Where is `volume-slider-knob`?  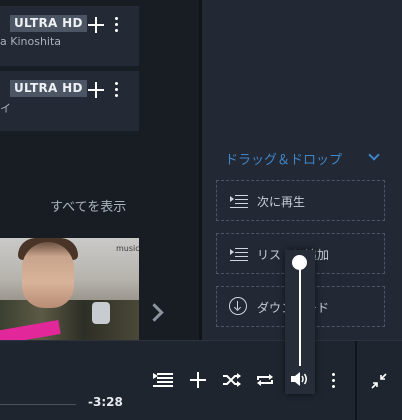
volume-slider-knob is located at coordinates (299, 262).